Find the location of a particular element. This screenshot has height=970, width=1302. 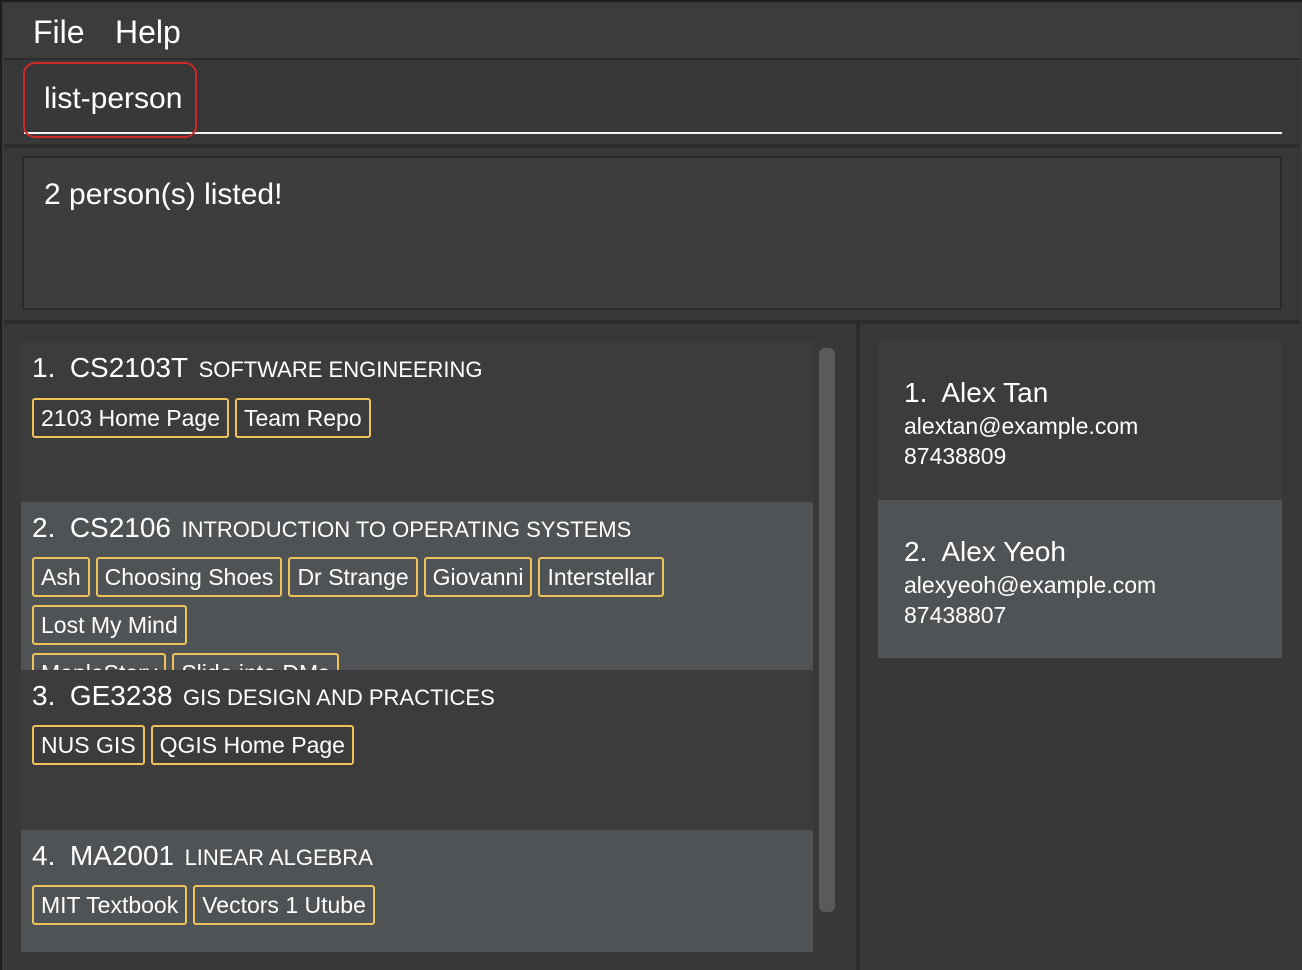

person-email: alextan@example.com is located at coordinates (1021, 426).